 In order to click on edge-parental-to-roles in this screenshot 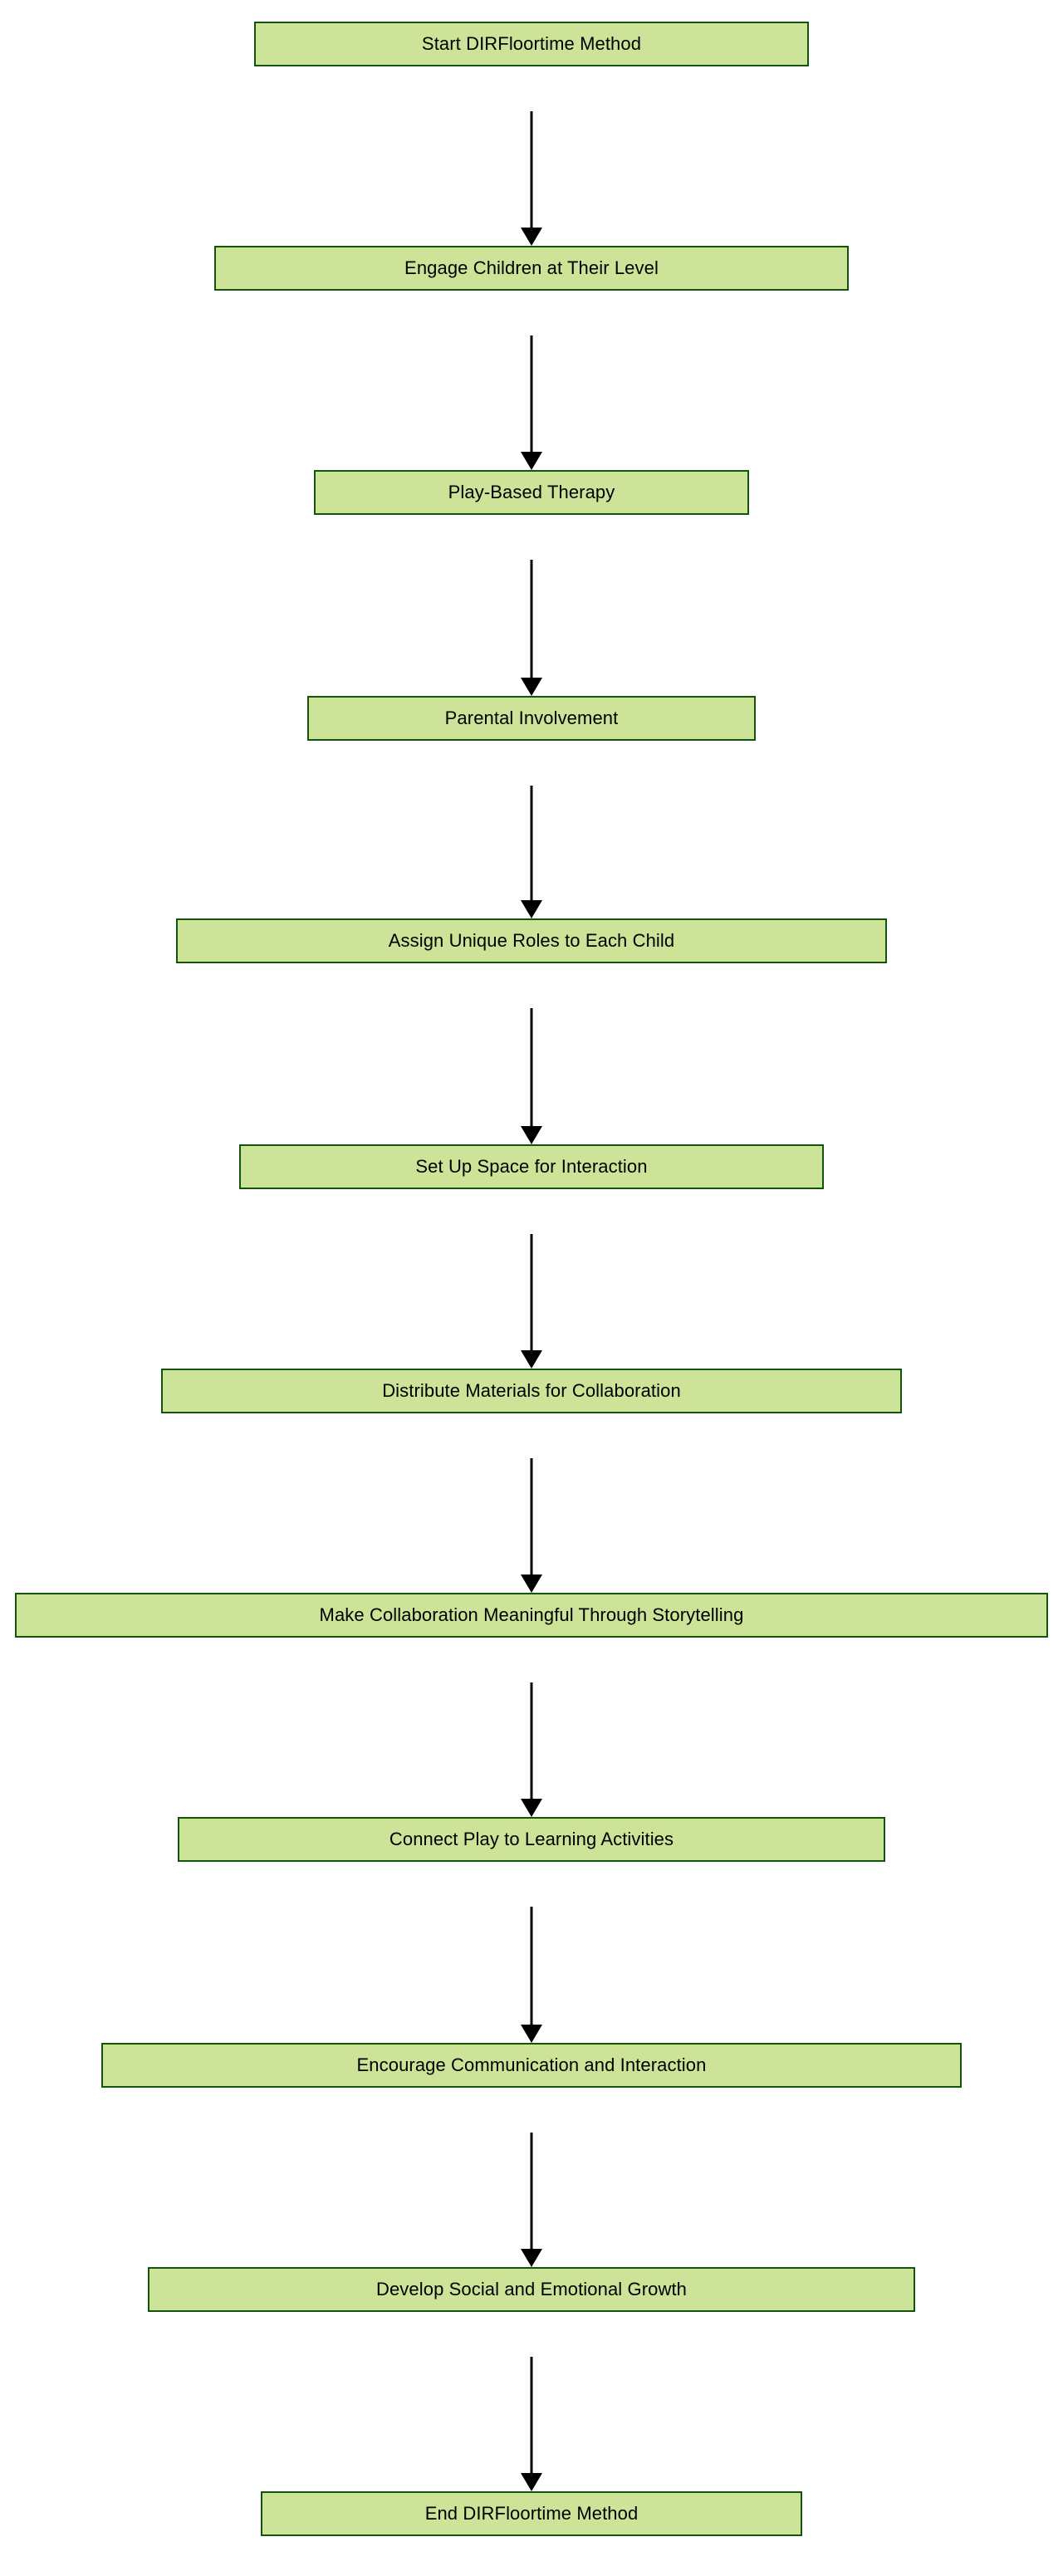, I will do `click(531, 852)`.